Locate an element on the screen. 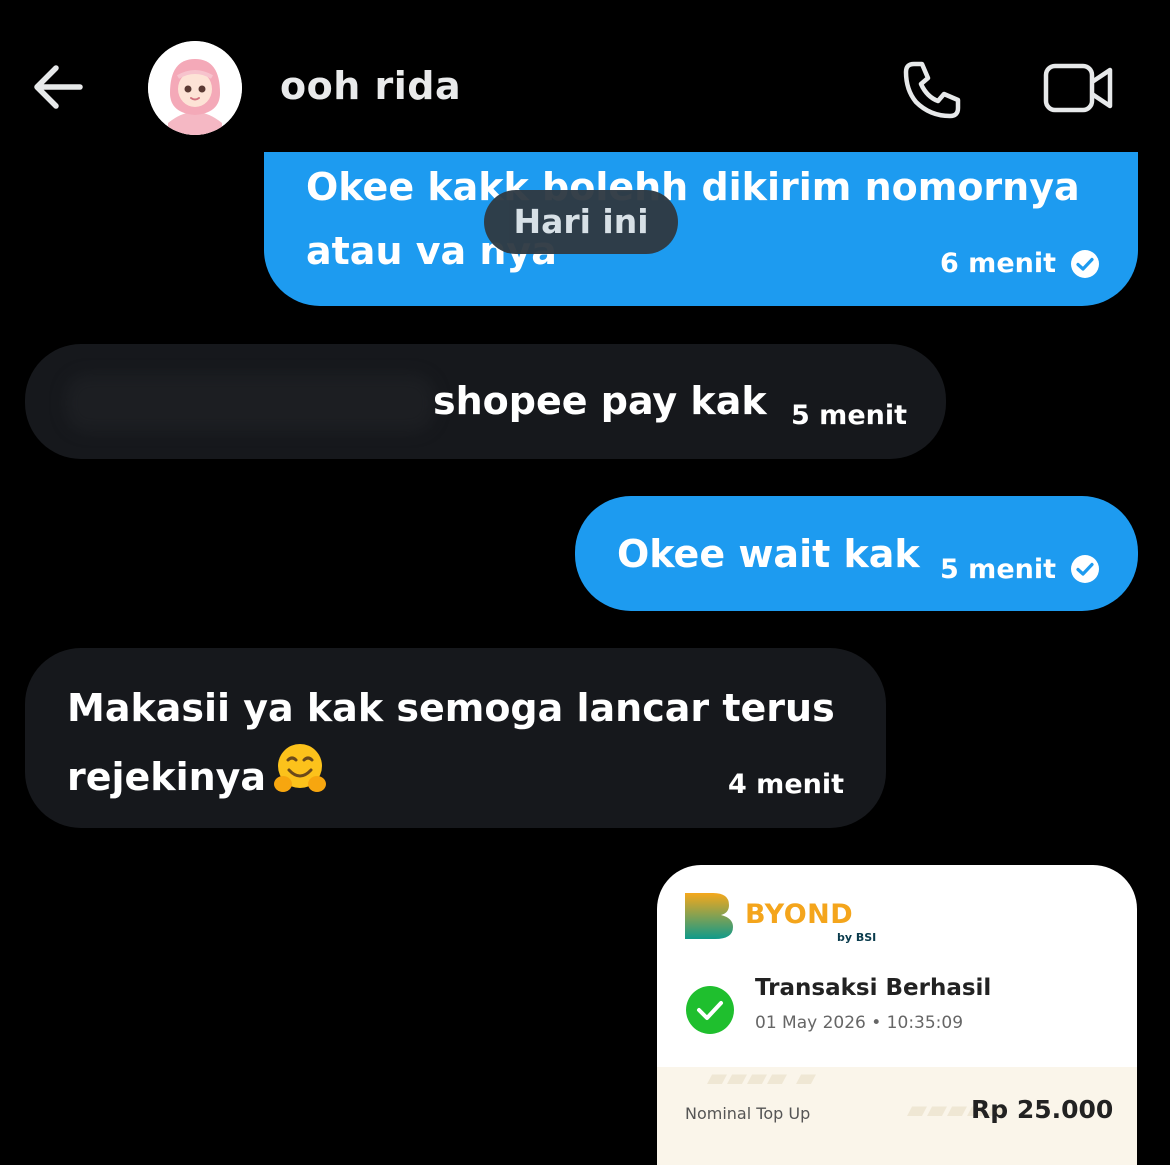  brand-subtitle: by BSI is located at coordinates (857, 937).